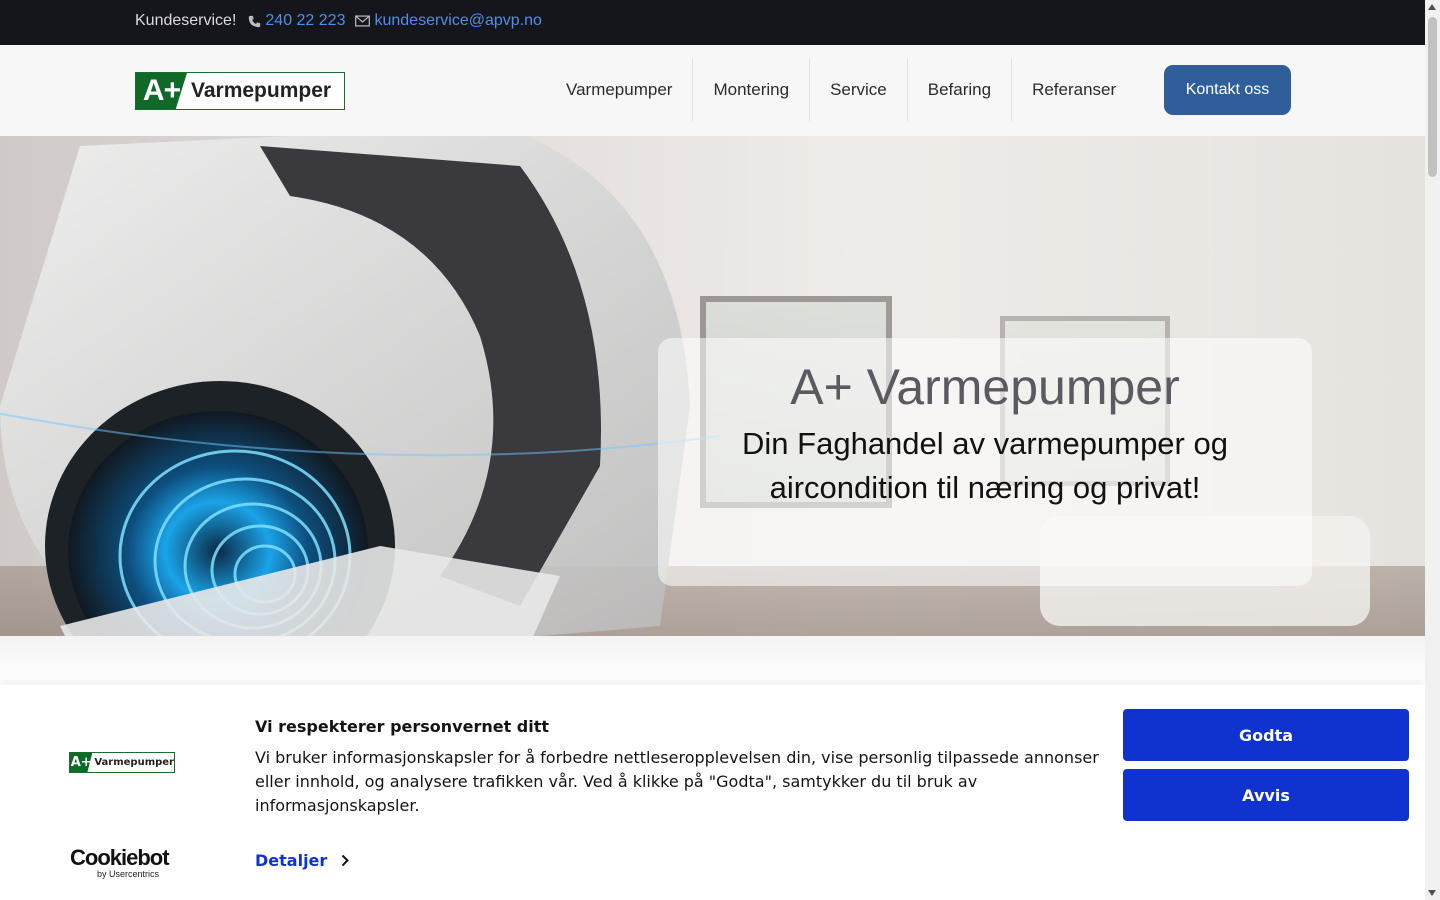 The image size is (1440, 900). I want to click on cookiebot-logo: Cookiebot by Usercentrics, so click(125, 862).